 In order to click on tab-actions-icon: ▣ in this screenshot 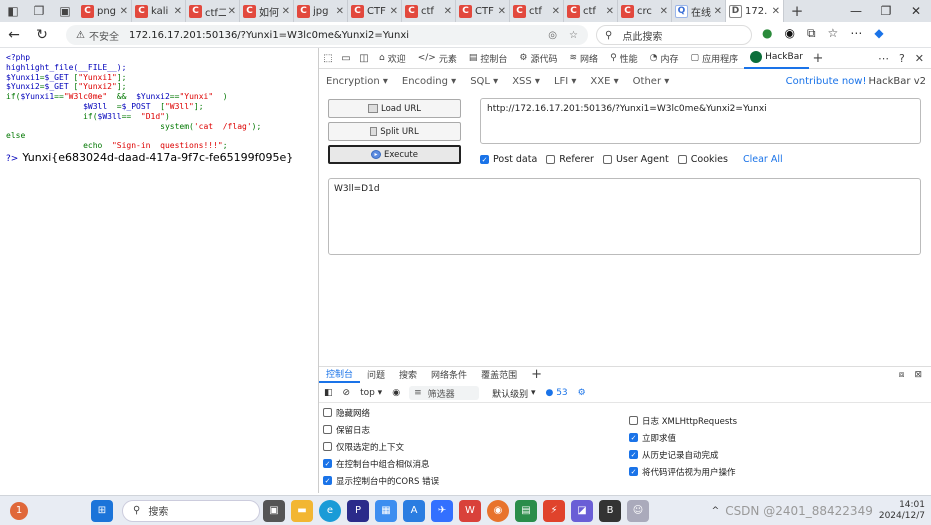, I will do `click(65, 11)`.